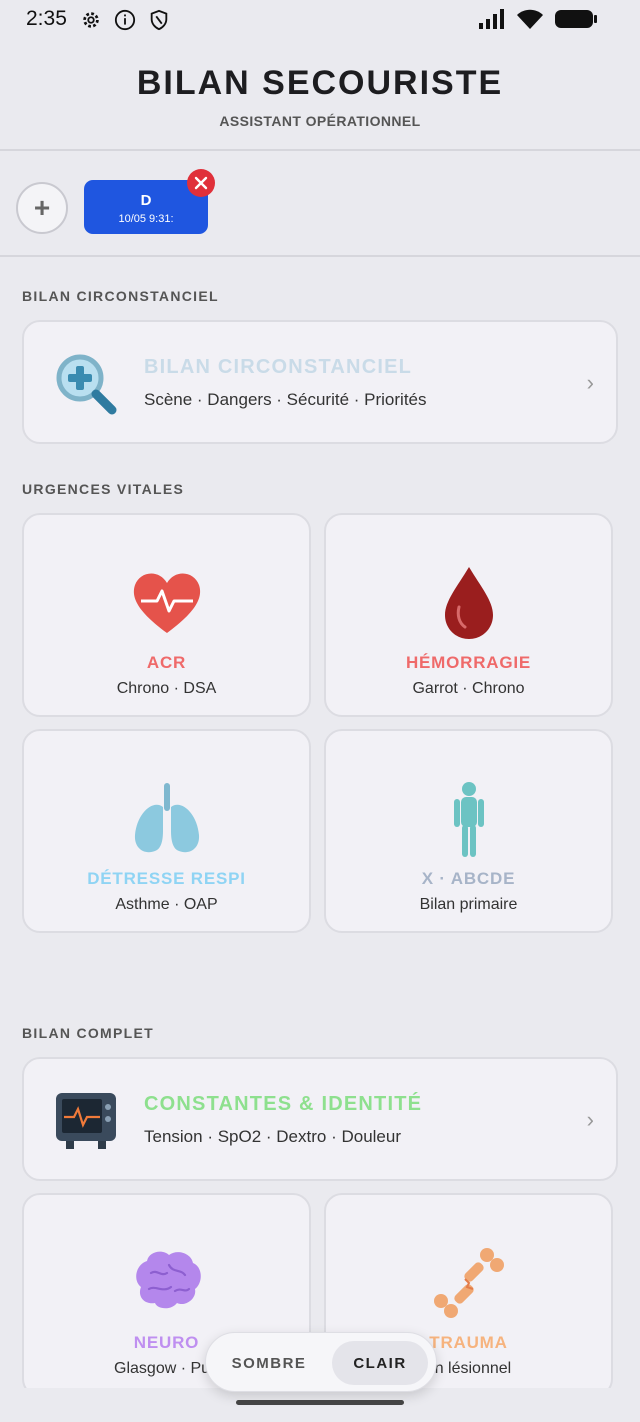 Image resolution: width=640 pixels, height=1422 pixels. Describe the element at coordinates (380, 1363) in the screenshot. I see `theme-light-option: CLAIR` at that location.